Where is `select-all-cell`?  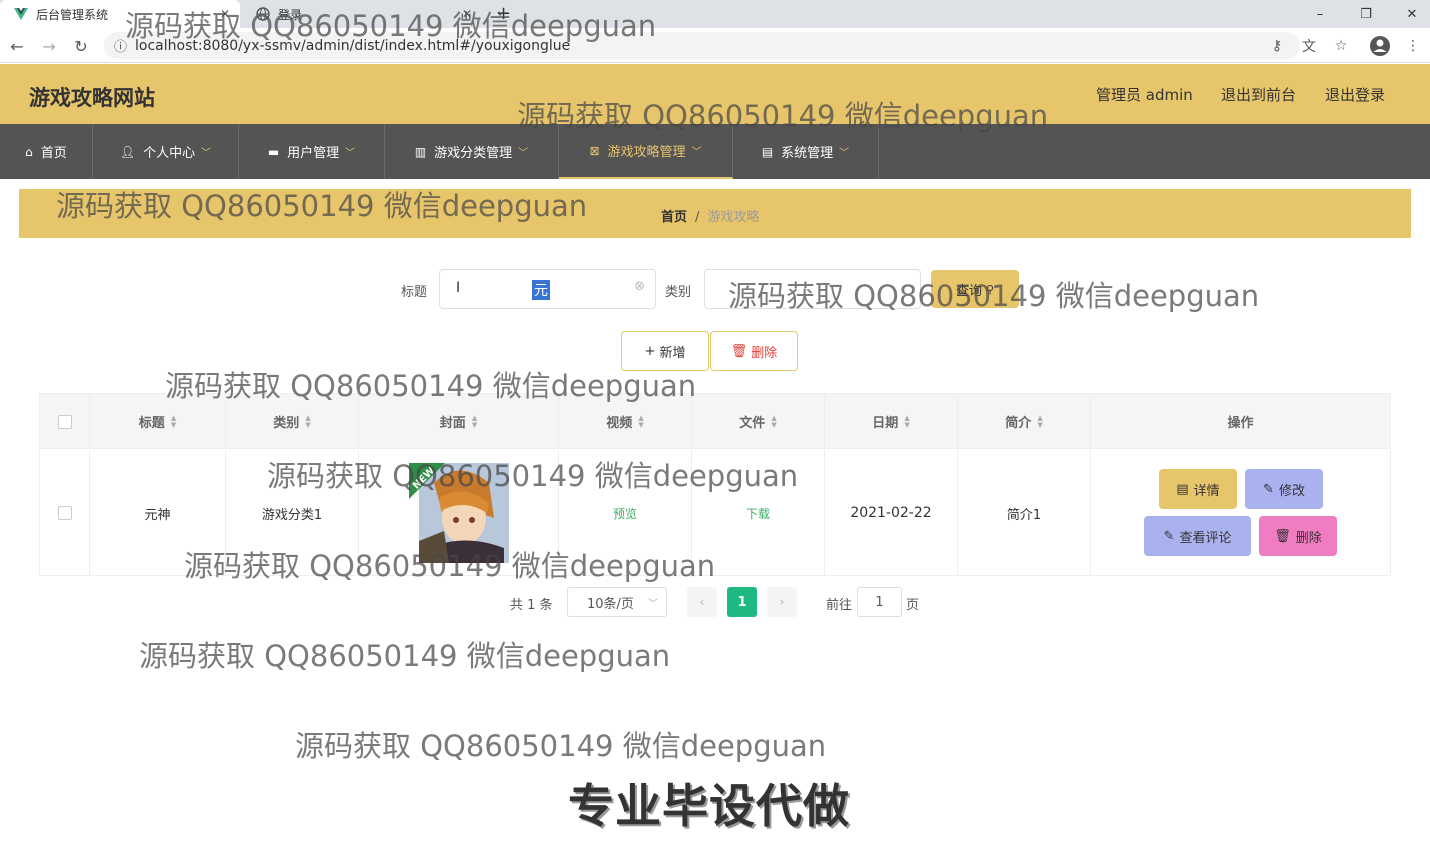
select-all-cell is located at coordinates (65, 421).